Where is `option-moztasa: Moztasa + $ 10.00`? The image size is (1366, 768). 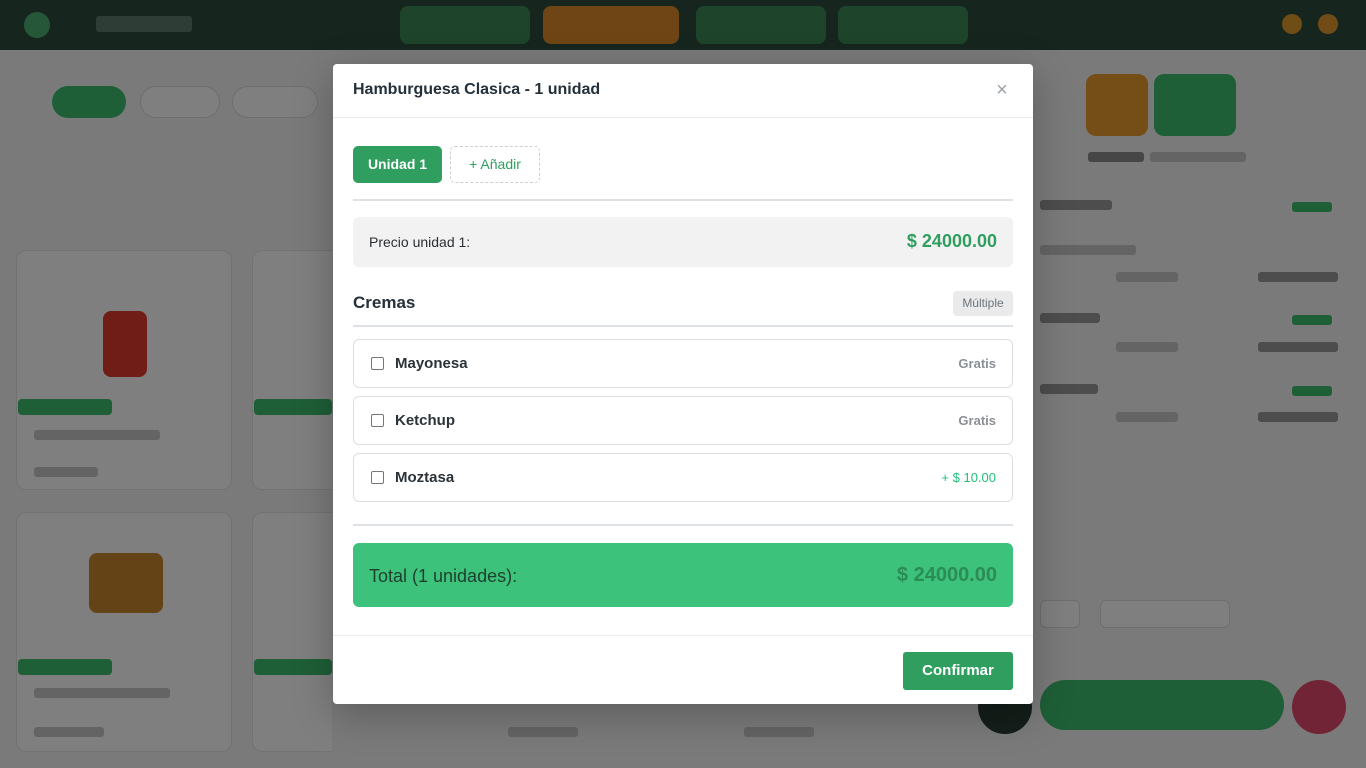 option-moztasa: Moztasa + $ 10.00 is located at coordinates (683, 477).